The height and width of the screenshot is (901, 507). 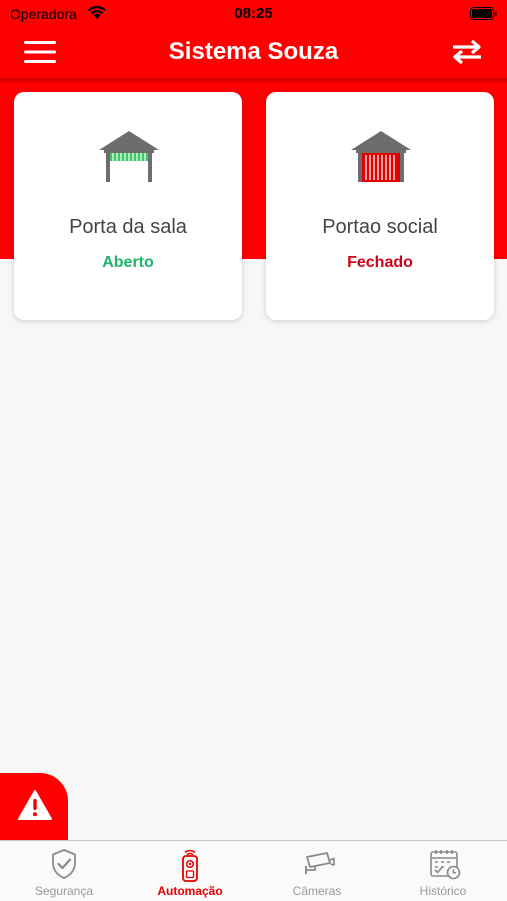 I want to click on calendar-history-icon, so click(x=445, y=865).